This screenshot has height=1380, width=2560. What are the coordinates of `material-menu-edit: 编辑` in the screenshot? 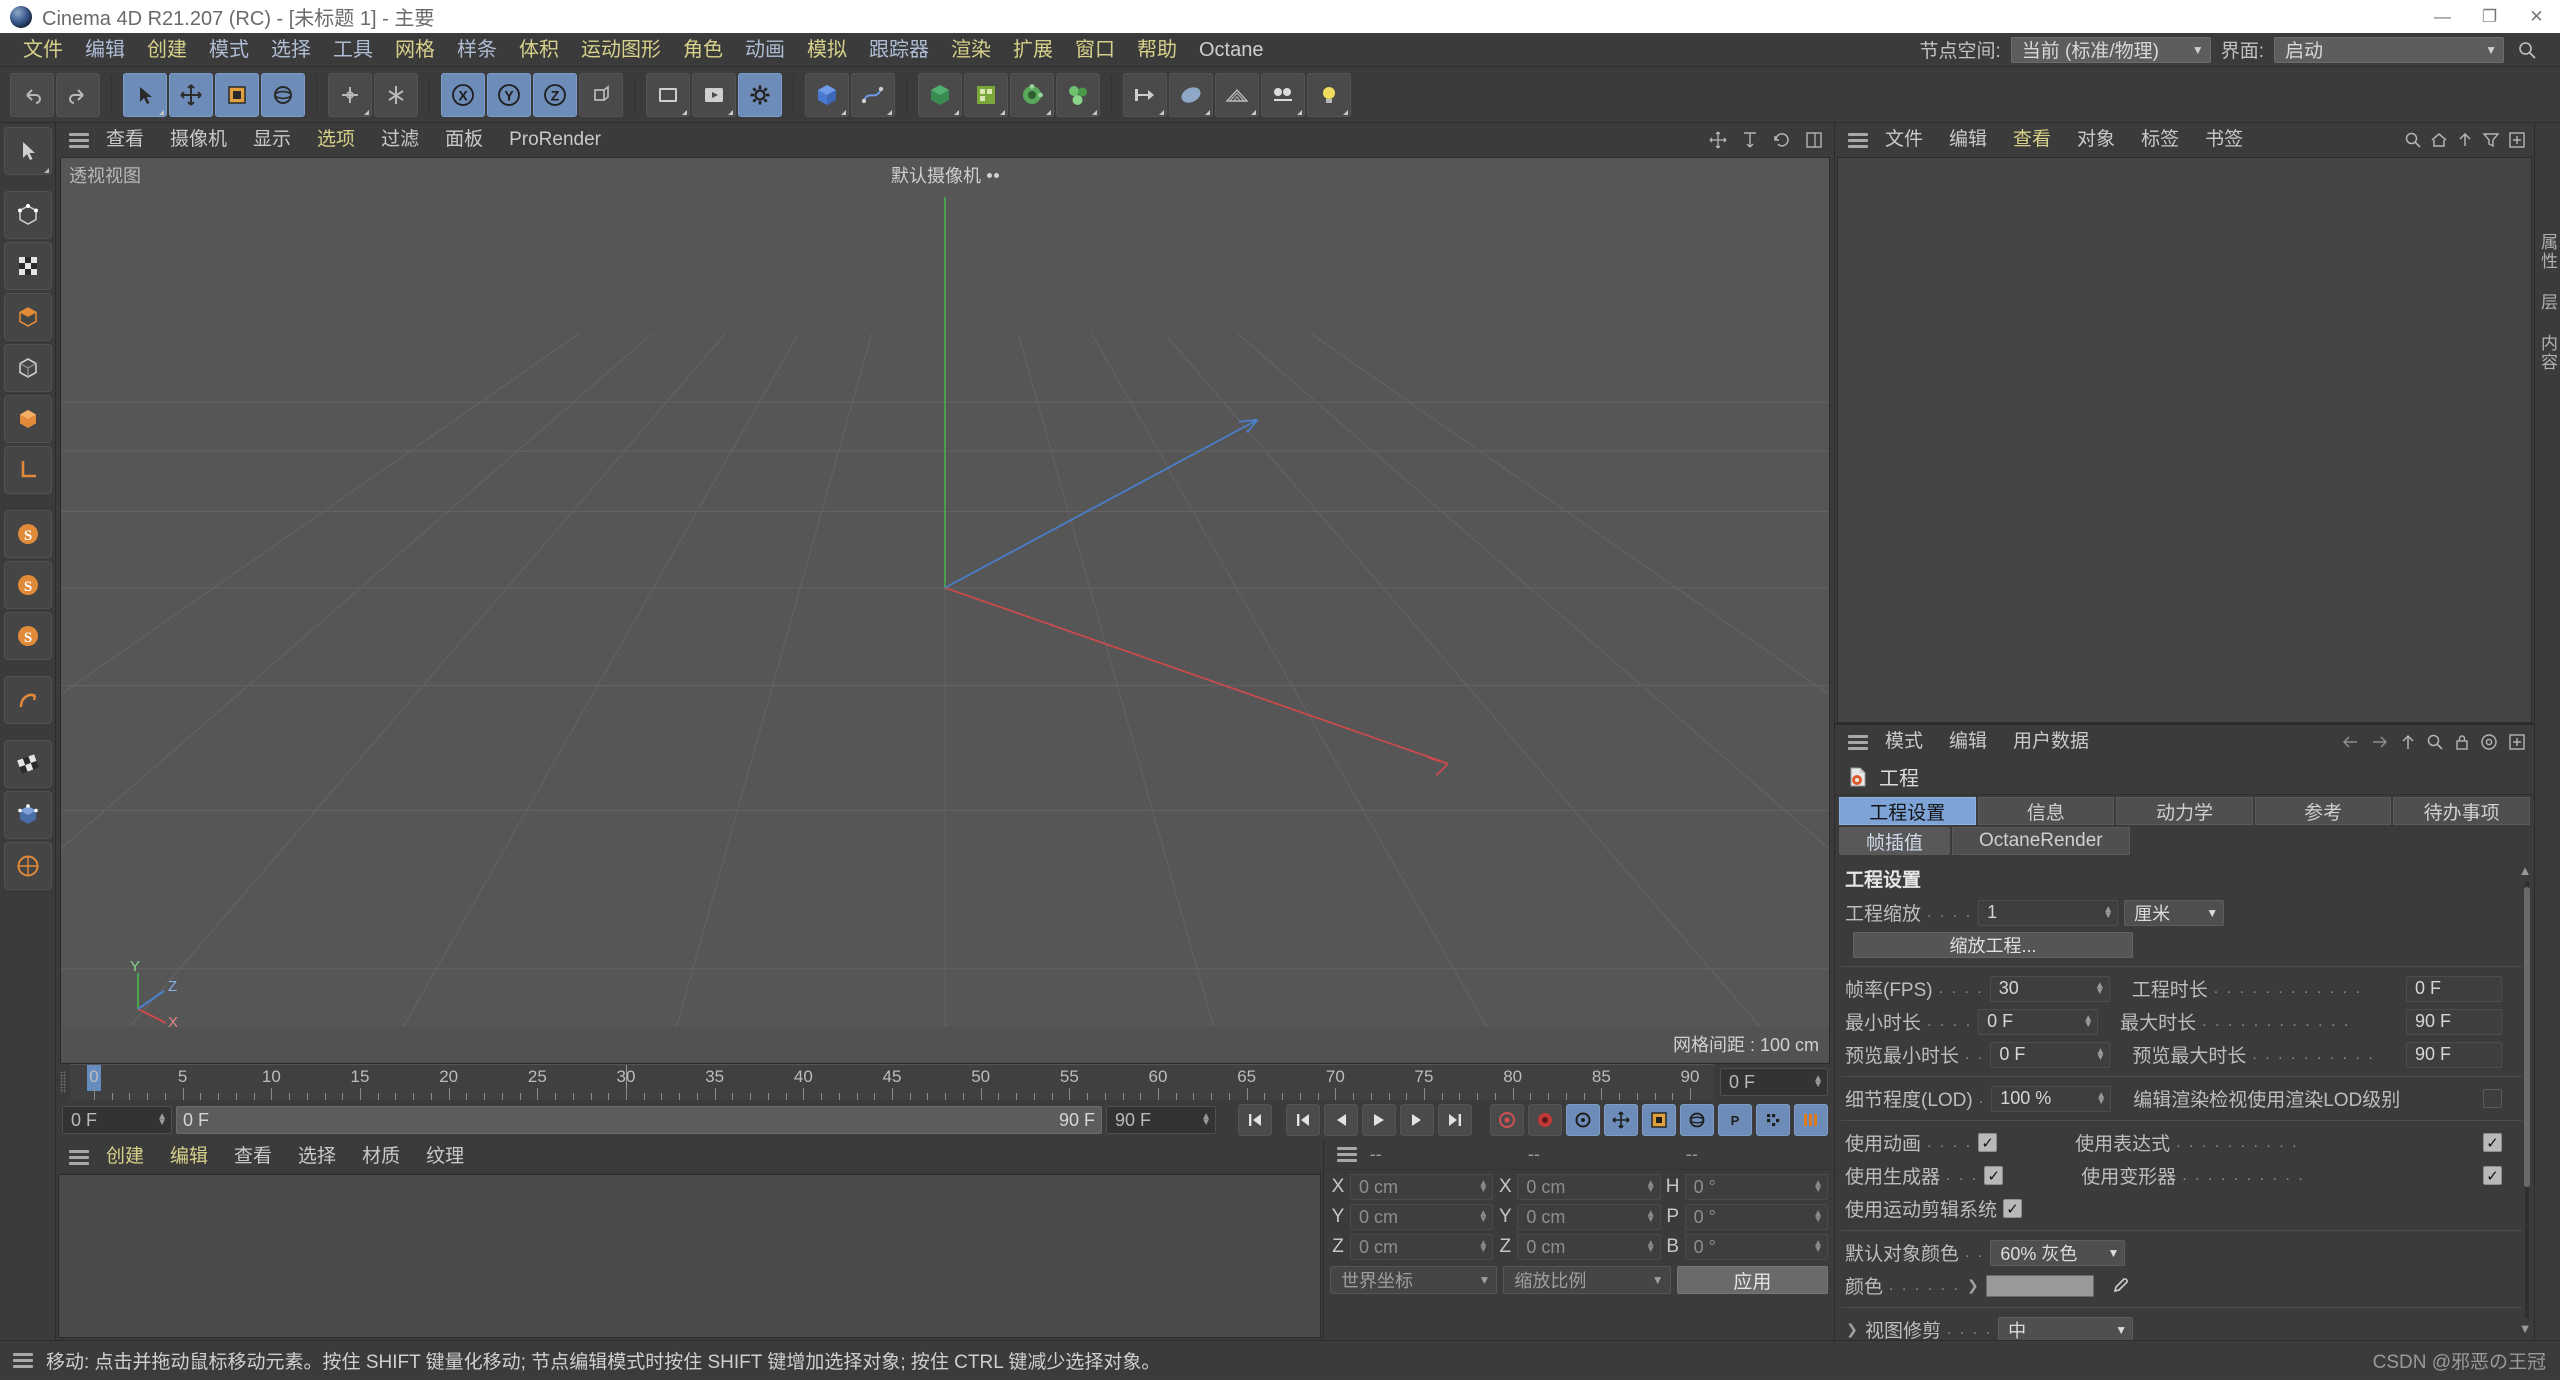 It's located at (189, 1157).